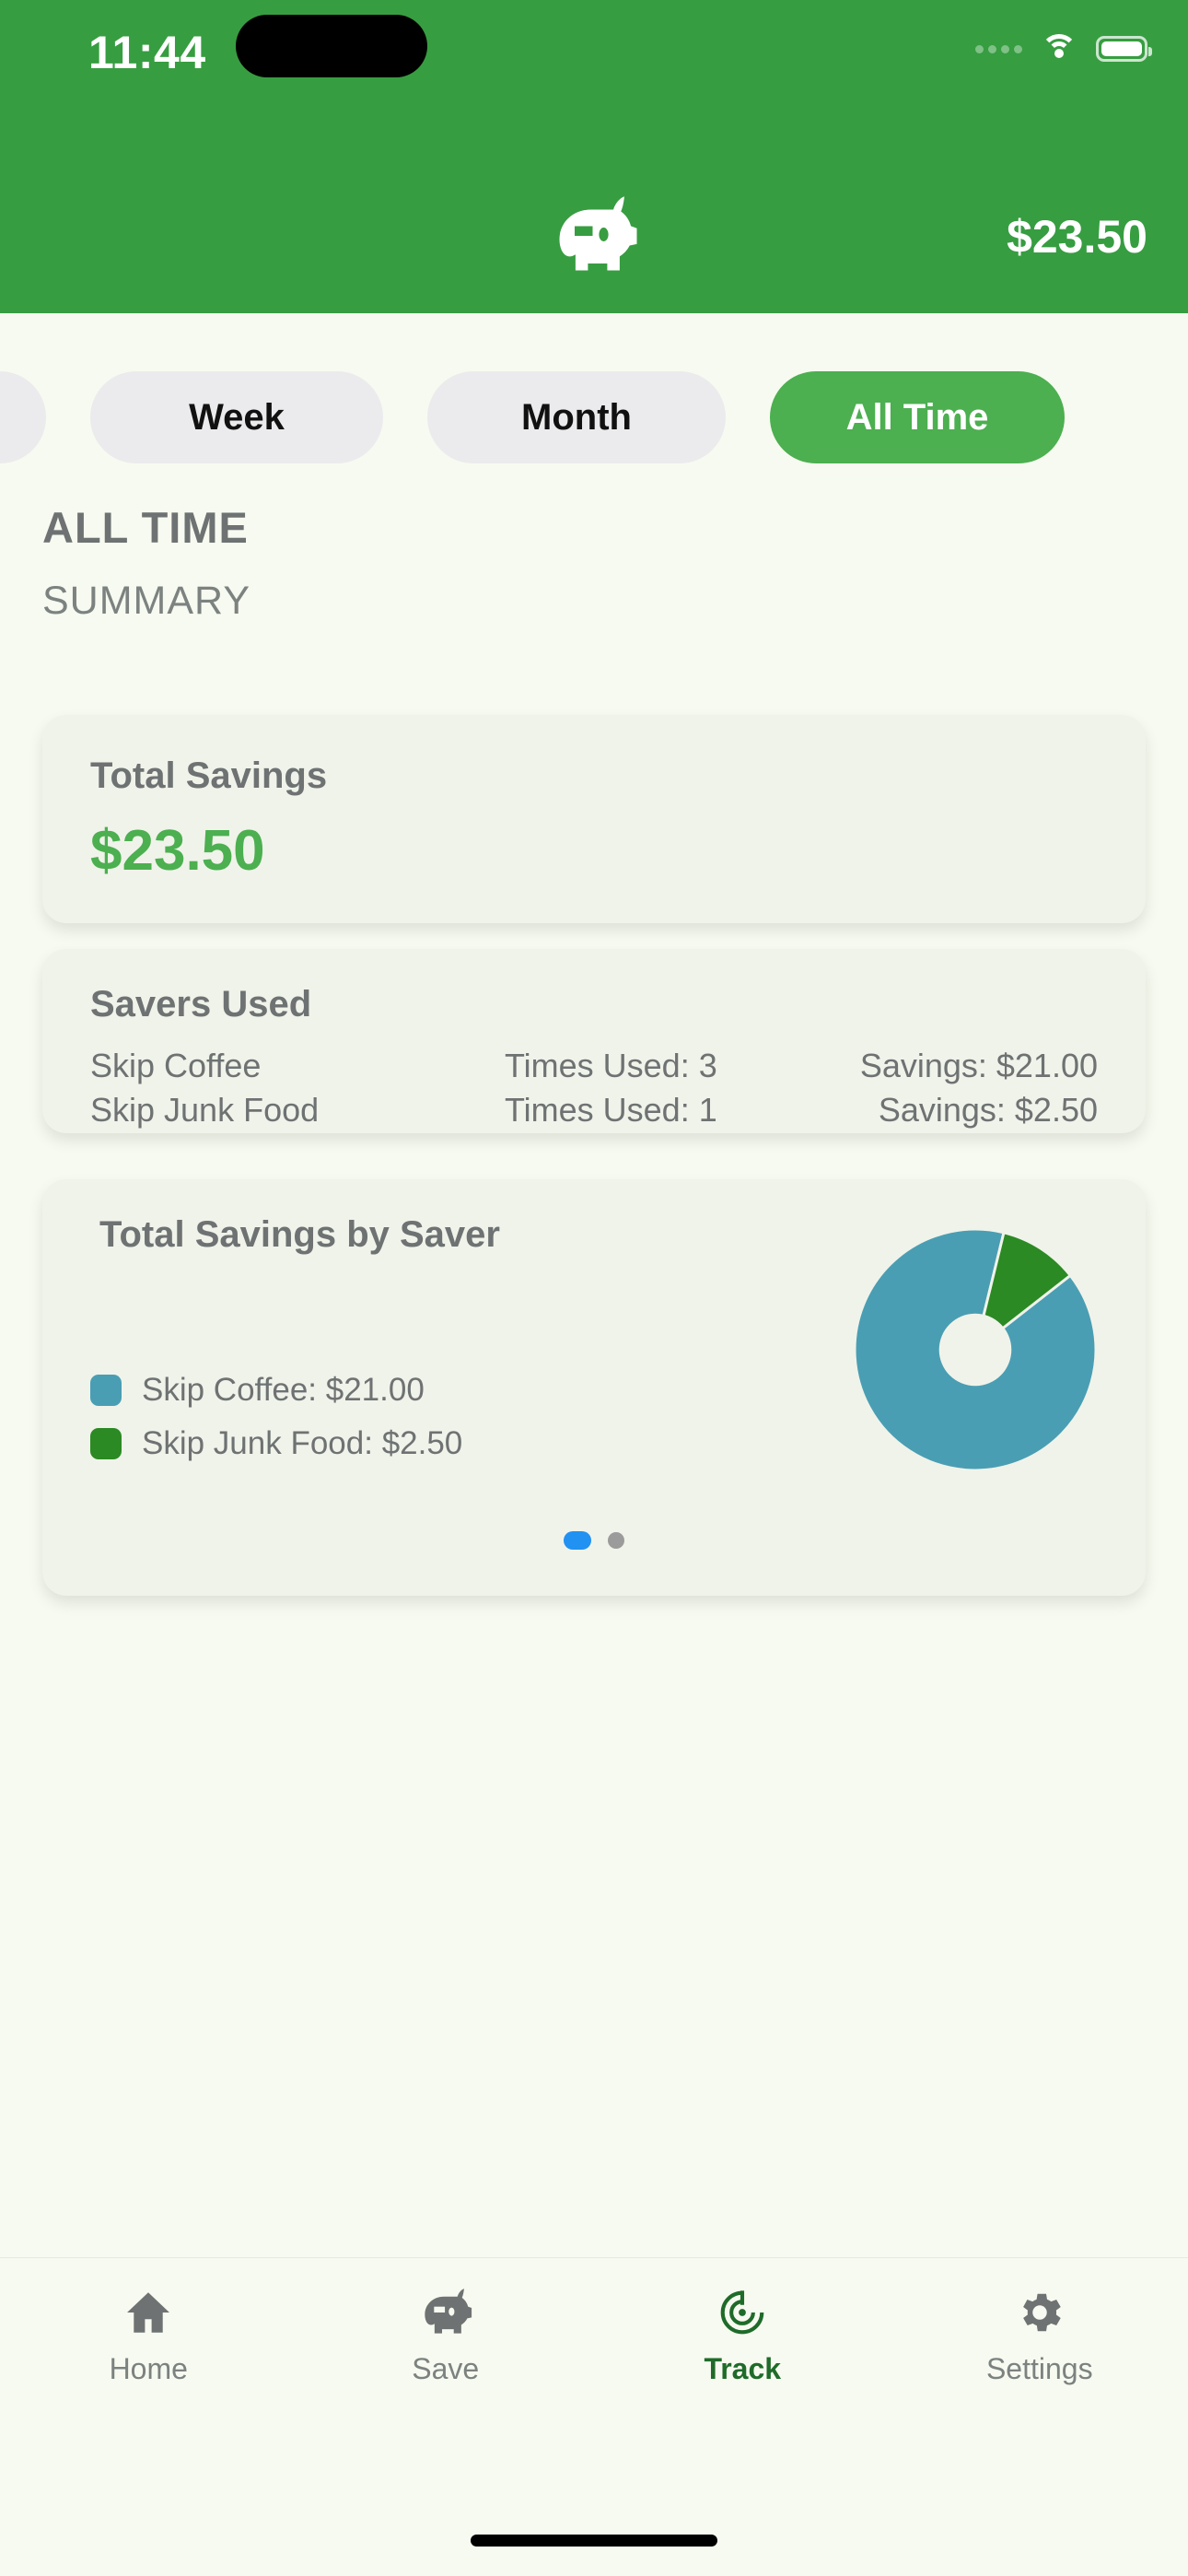 Image resolution: width=1188 pixels, height=2576 pixels. What do you see at coordinates (917, 417) in the screenshot?
I see `period-tab-all-time: All Time` at bounding box center [917, 417].